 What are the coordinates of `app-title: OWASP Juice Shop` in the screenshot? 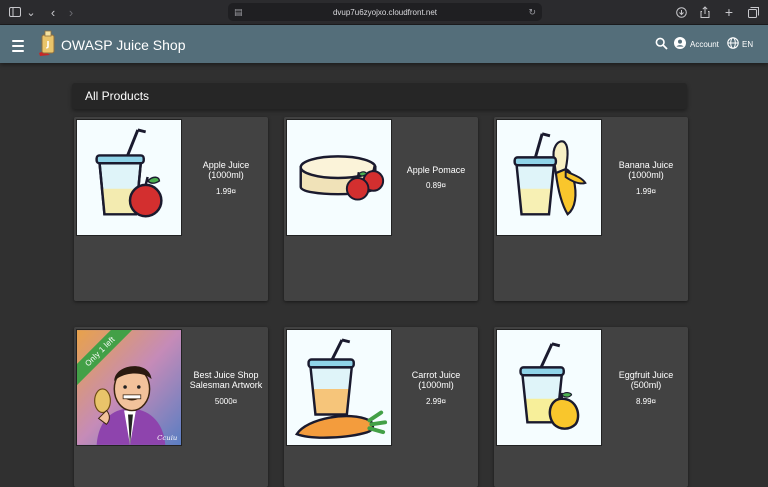 It's located at (123, 45).